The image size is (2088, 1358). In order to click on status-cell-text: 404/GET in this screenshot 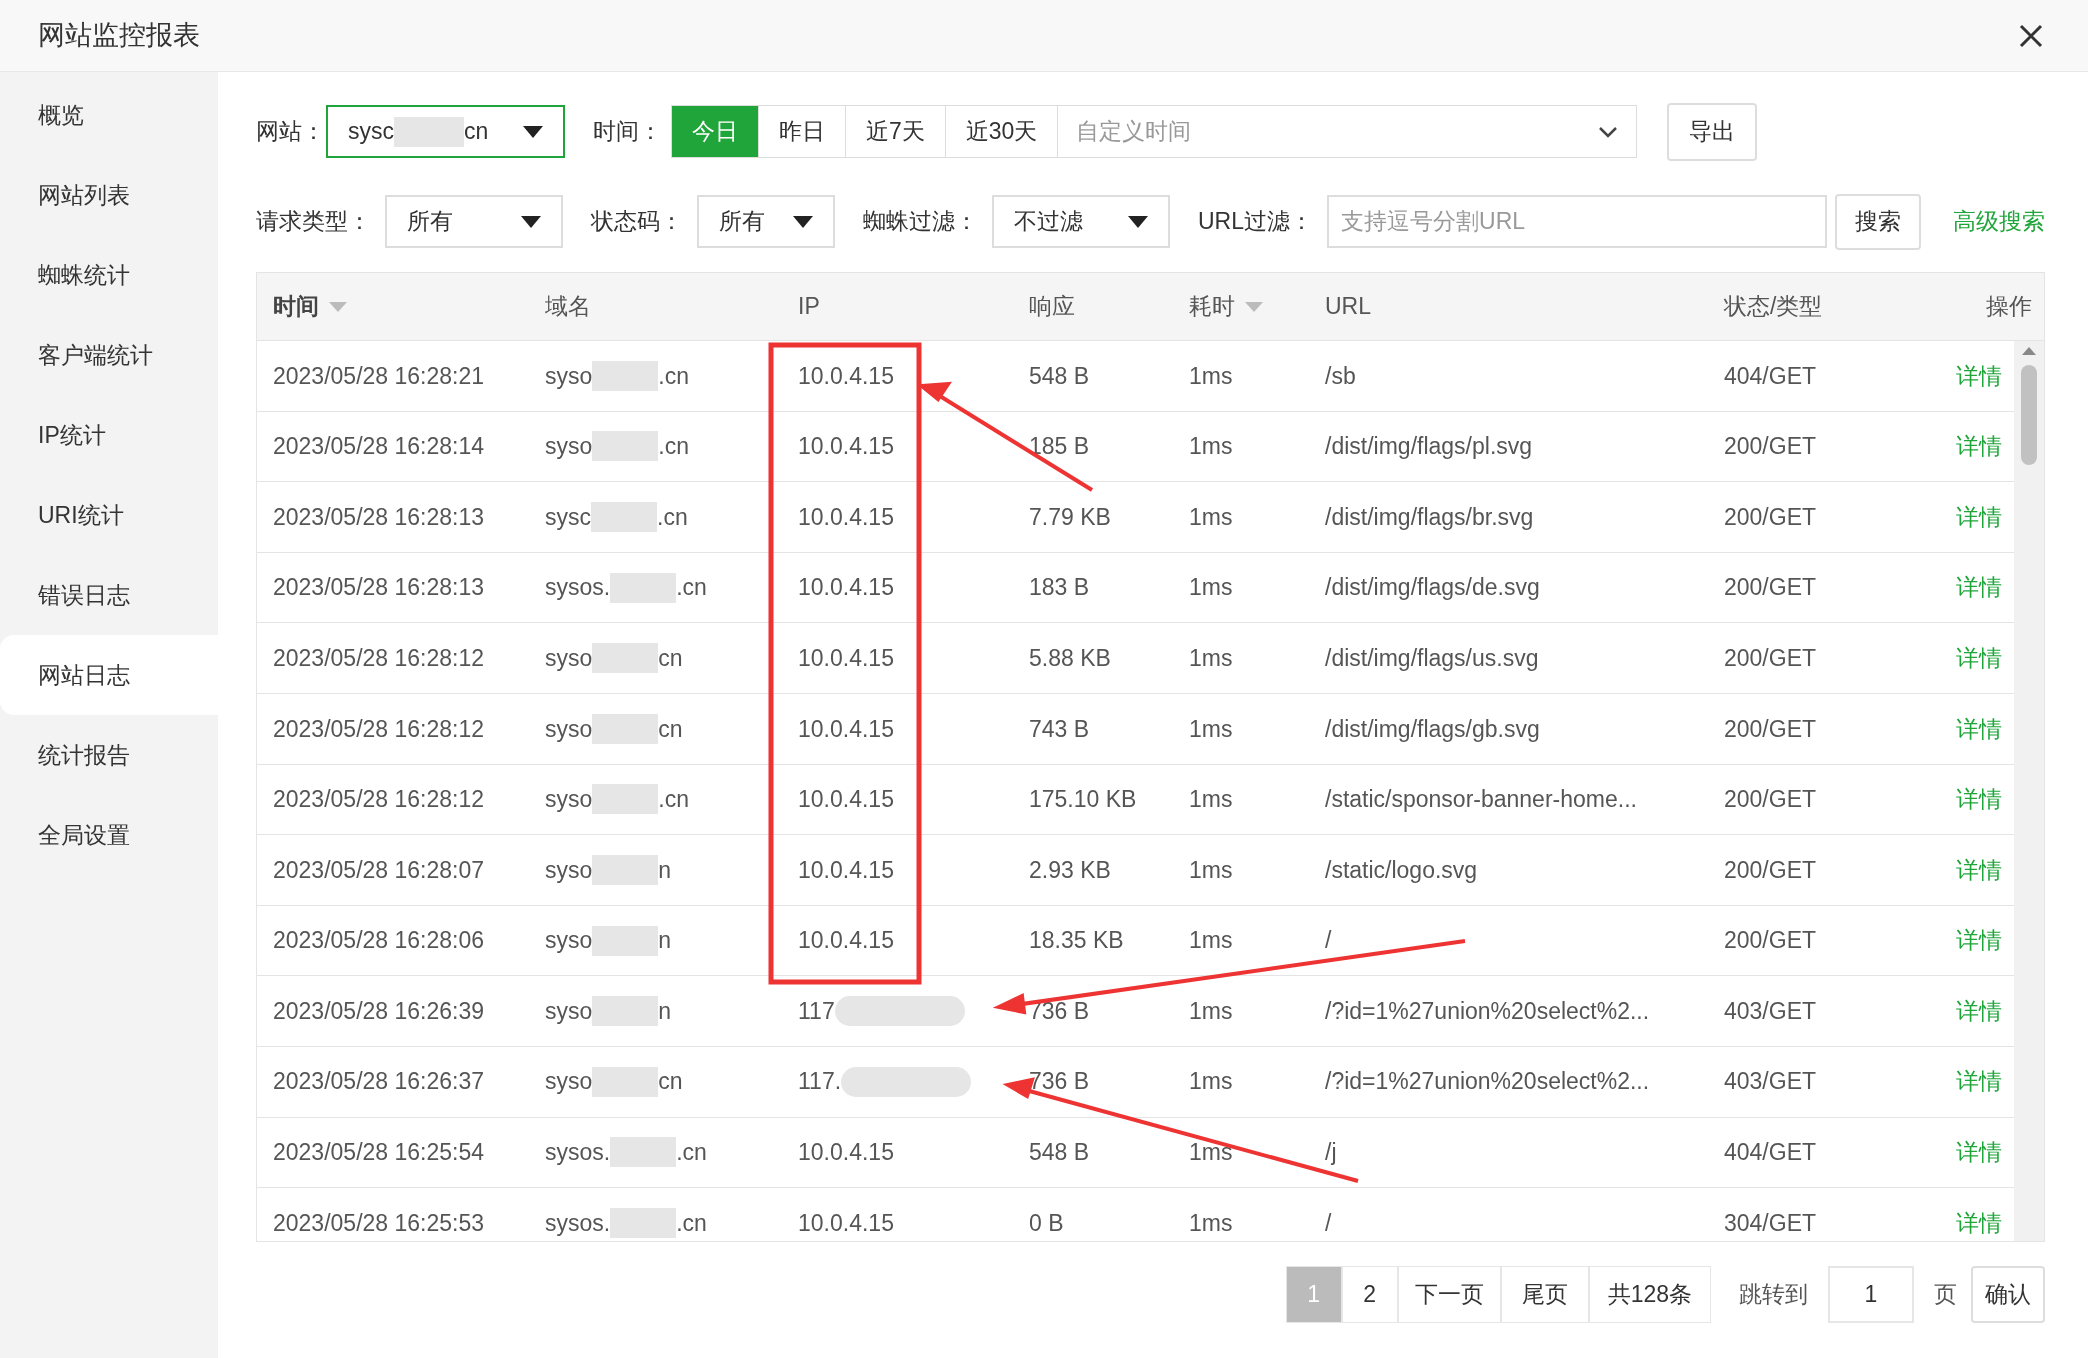, I will do `click(1770, 1153)`.